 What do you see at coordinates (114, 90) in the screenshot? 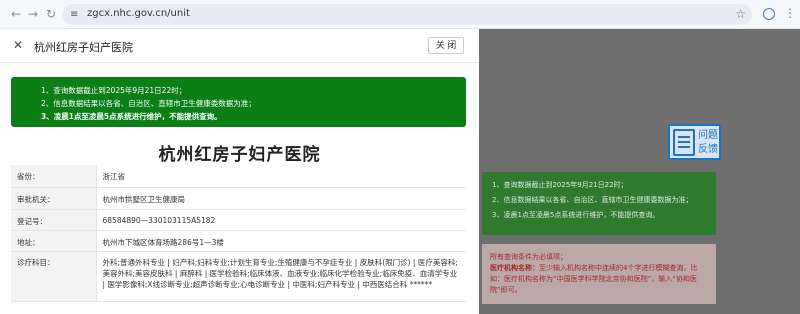
I see `notice-line-1: 1、查询数据截止到2025年9月21日22时；` at bounding box center [114, 90].